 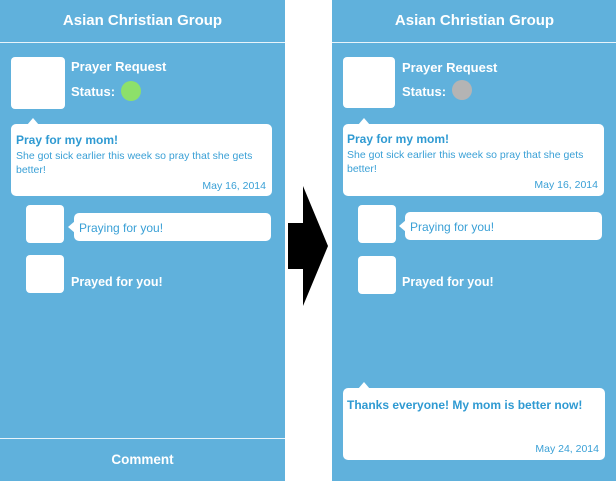 What do you see at coordinates (567, 449) in the screenshot?
I see `update-date: May 24, 2014` at bounding box center [567, 449].